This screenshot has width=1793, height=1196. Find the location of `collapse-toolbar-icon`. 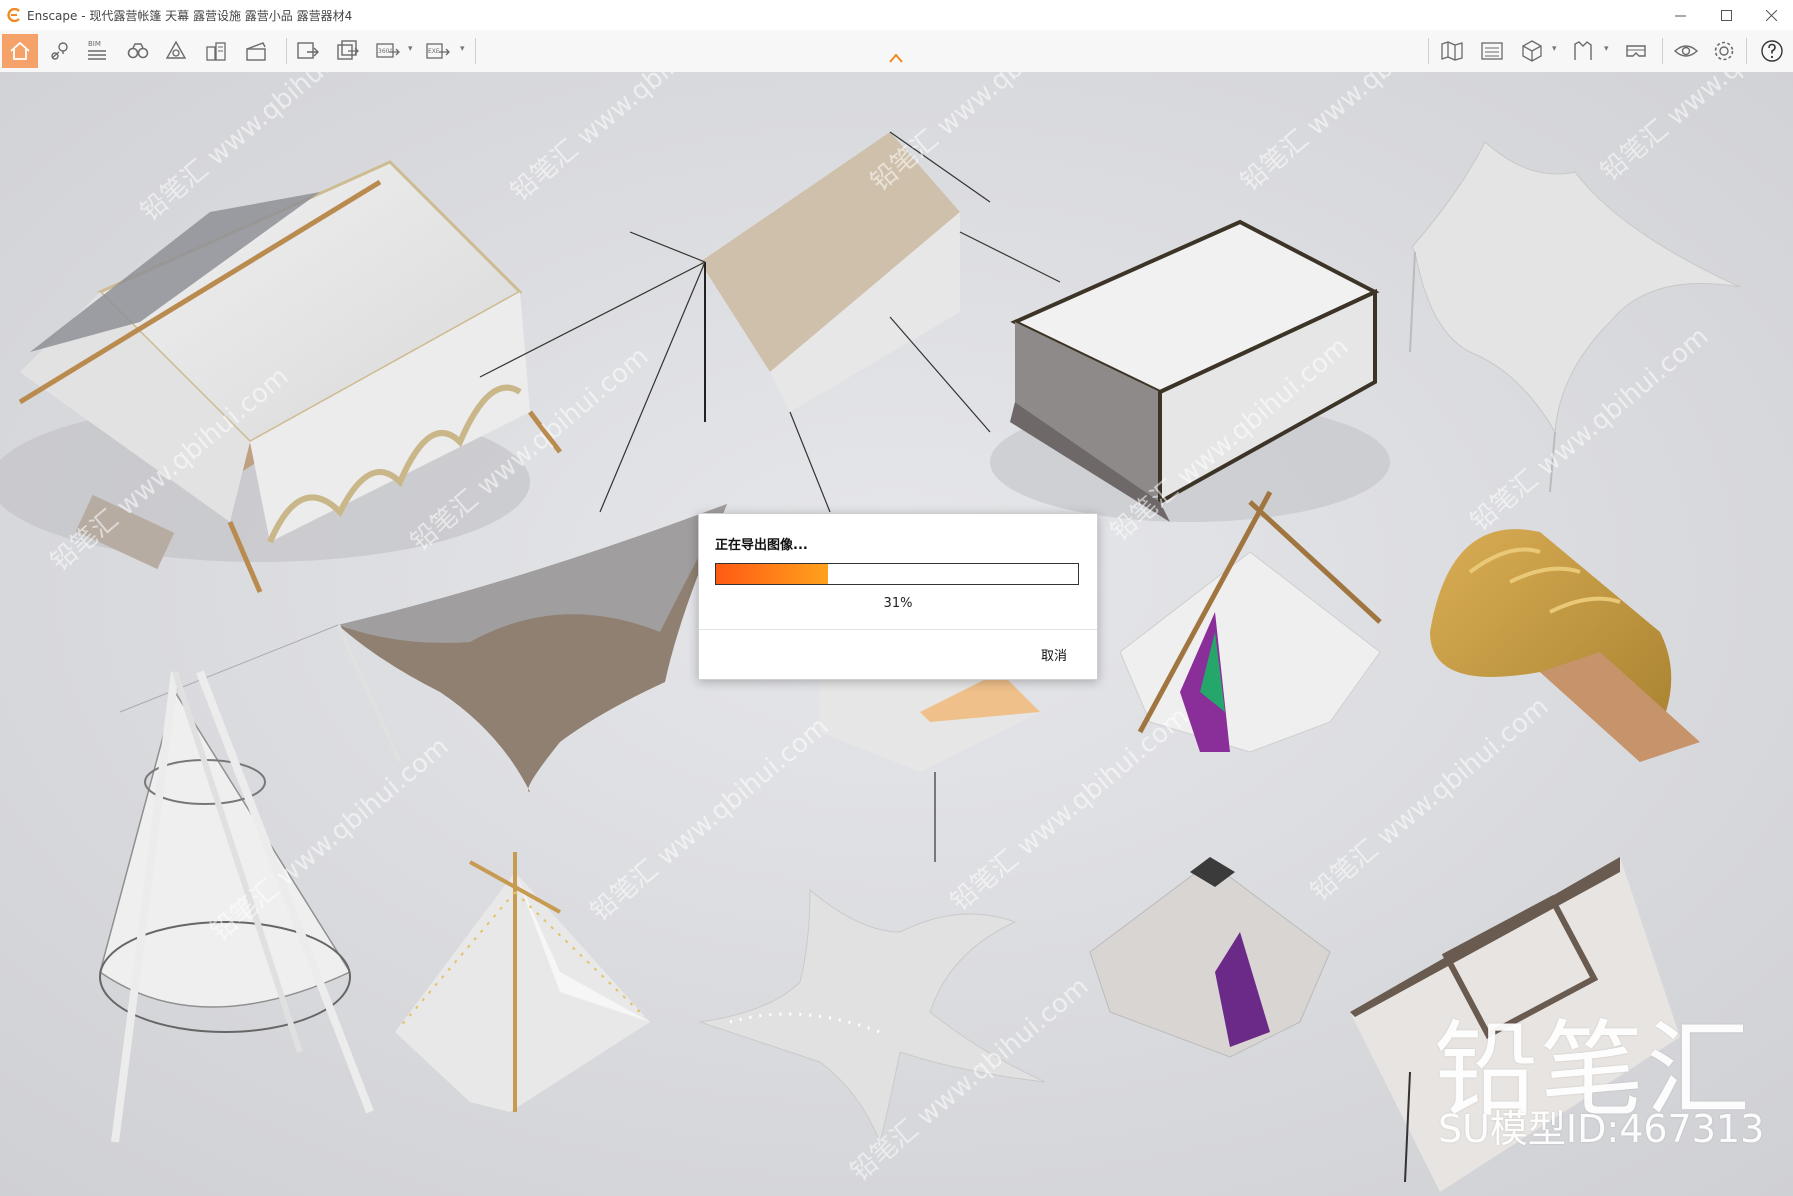

collapse-toolbar-icon is located at coordinates (896, 58).